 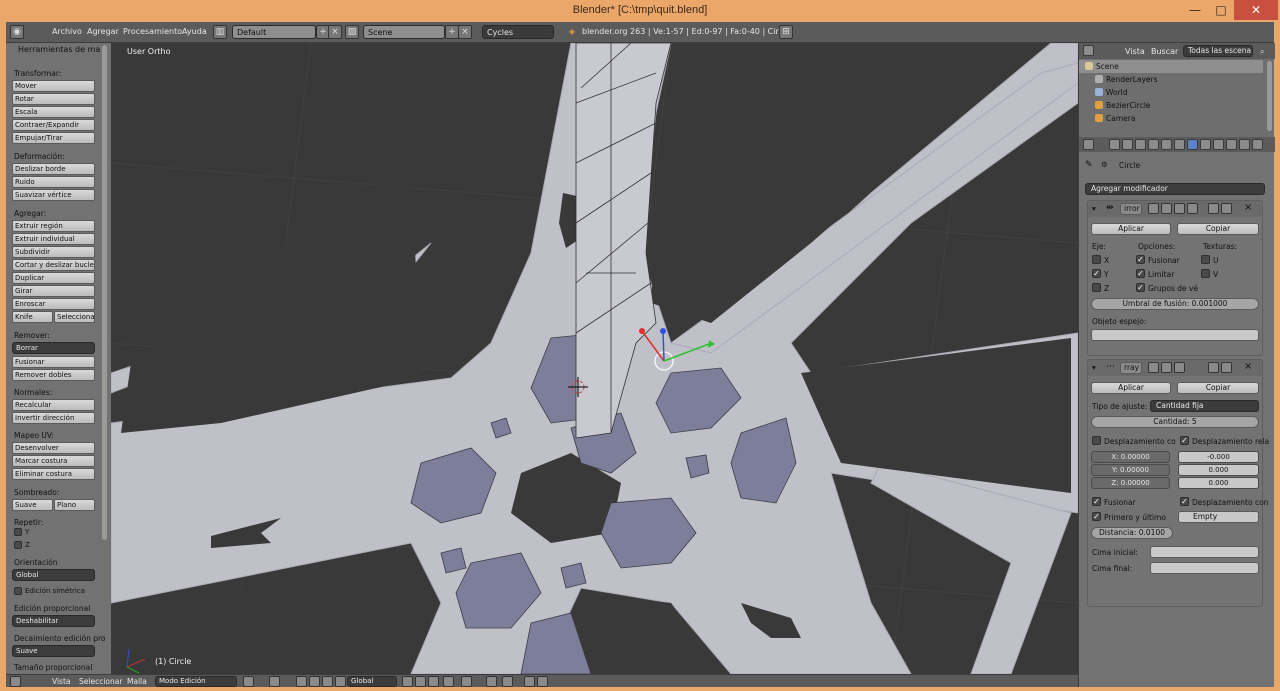 I want to click on add-scene-icon: +, so click(x=452, y=32).